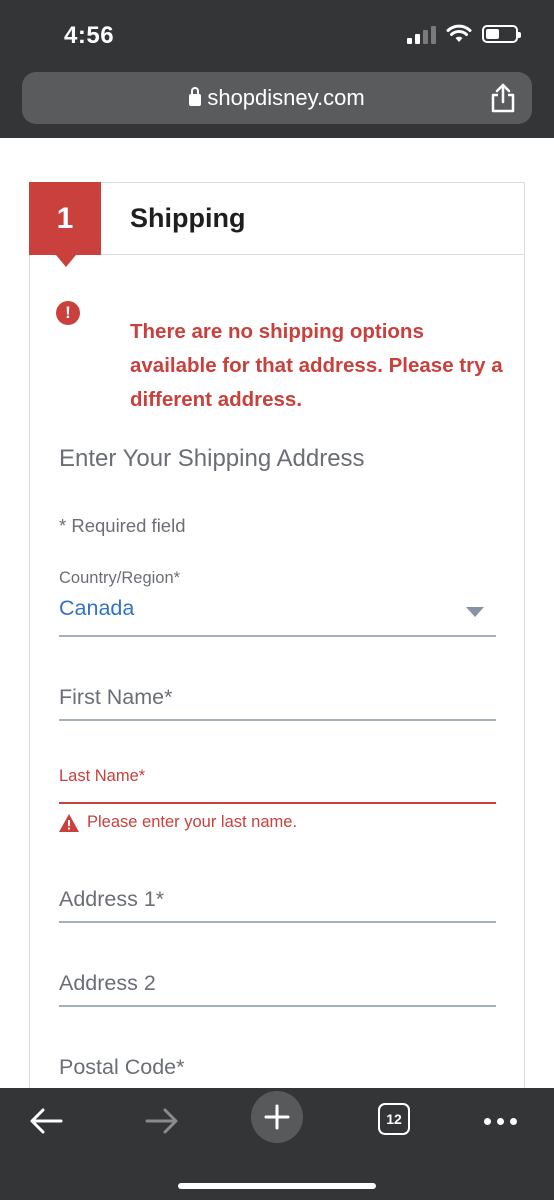 Image resolution: width=554 pixels, height=1200 pixels. I want to click on address1-placeholder: Address 1*, so click(112, 899).